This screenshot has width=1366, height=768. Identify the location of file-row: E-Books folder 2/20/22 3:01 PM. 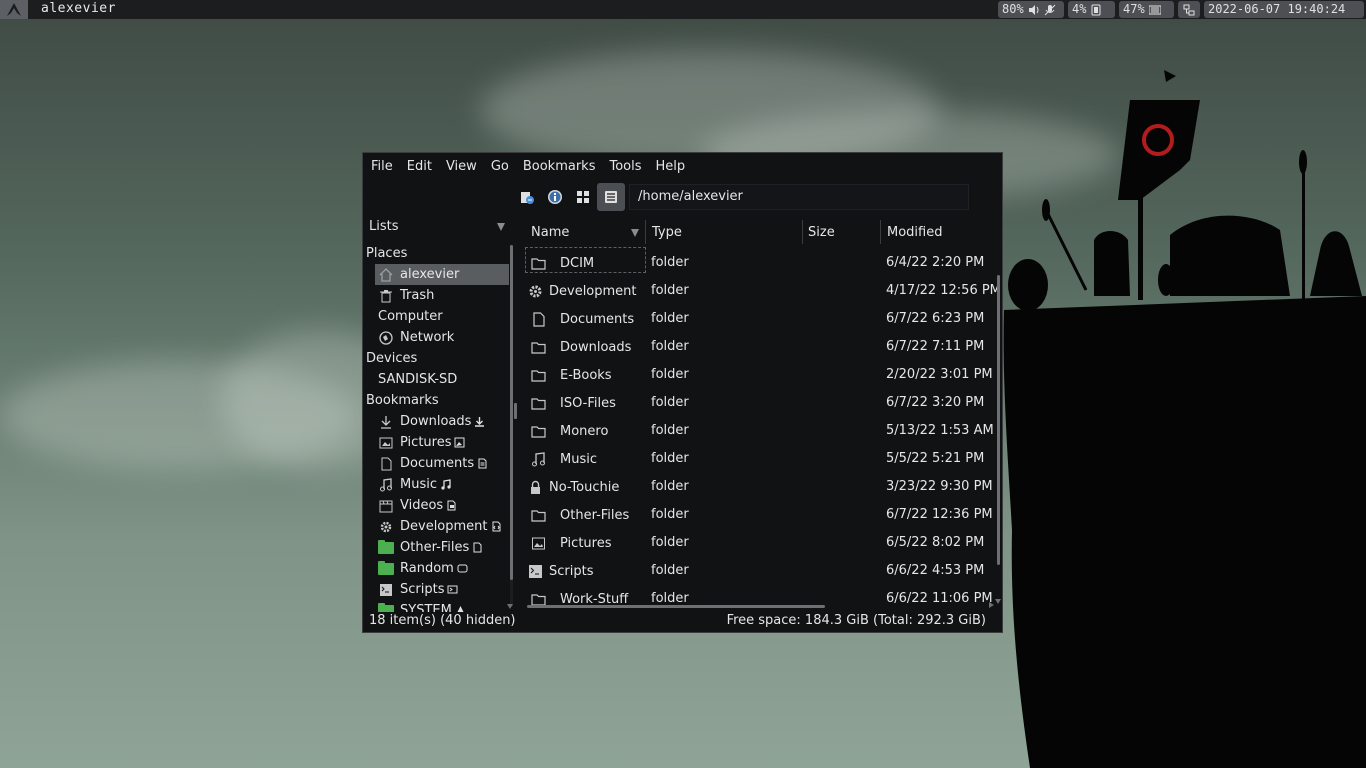
(761, 375).